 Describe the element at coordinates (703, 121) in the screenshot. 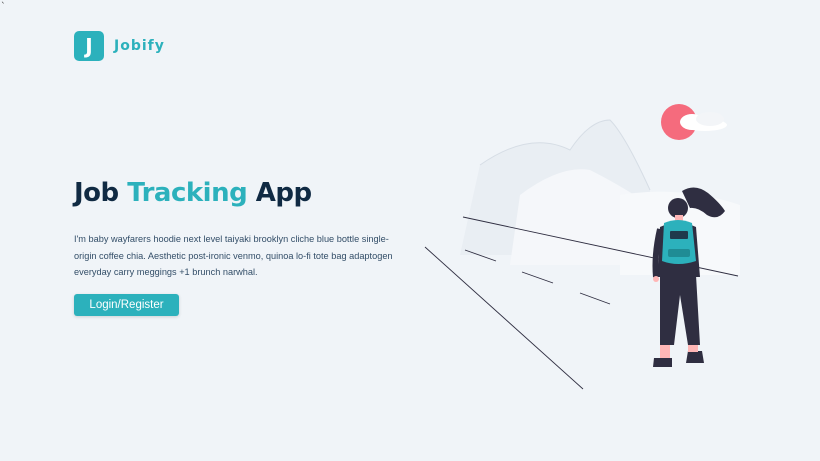

I see `cloud-icon` at that location.